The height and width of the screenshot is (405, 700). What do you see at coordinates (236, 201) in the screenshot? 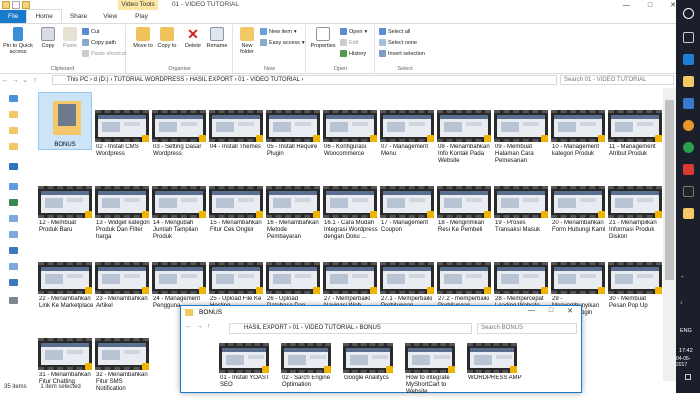
I see `main-video-item: 15 - Menambahkan Fitur Cek Ongkir` at bounding box center [236, 201].